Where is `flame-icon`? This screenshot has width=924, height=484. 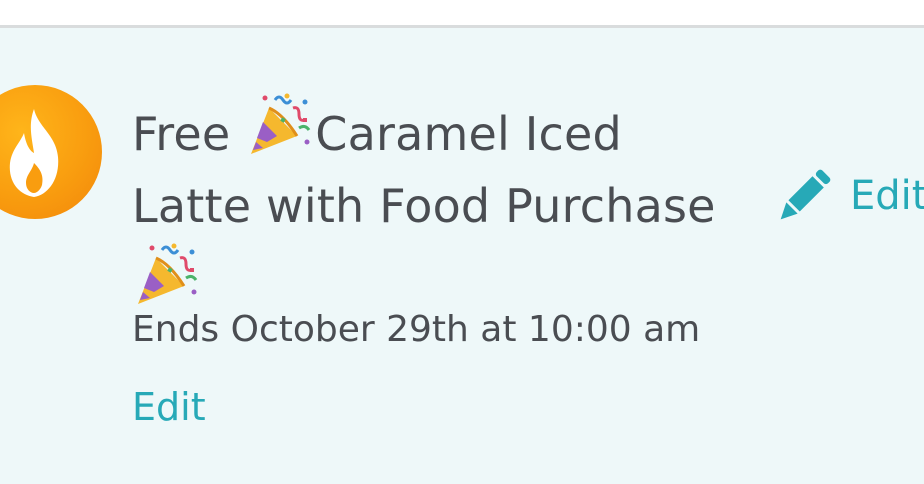
flame-icon is located at coordinates (34, 153).